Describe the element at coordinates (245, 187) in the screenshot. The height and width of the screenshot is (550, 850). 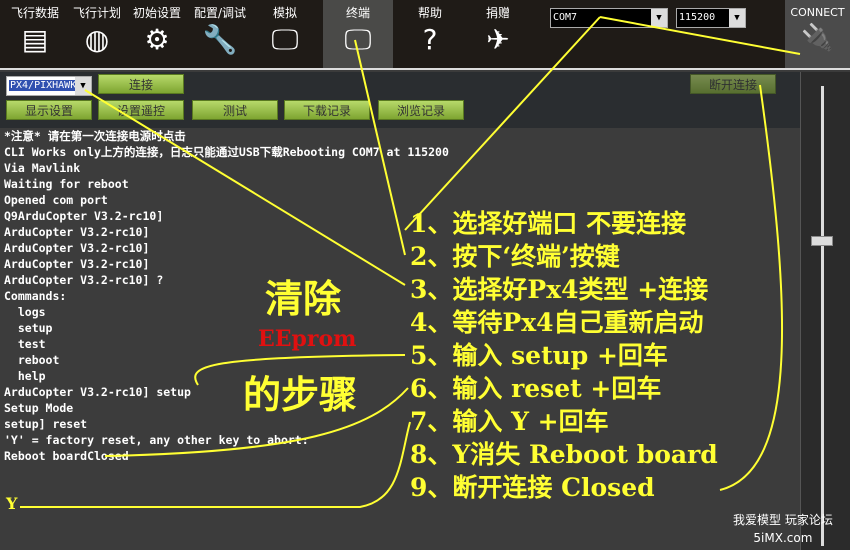
I see `line-step3` at that location.